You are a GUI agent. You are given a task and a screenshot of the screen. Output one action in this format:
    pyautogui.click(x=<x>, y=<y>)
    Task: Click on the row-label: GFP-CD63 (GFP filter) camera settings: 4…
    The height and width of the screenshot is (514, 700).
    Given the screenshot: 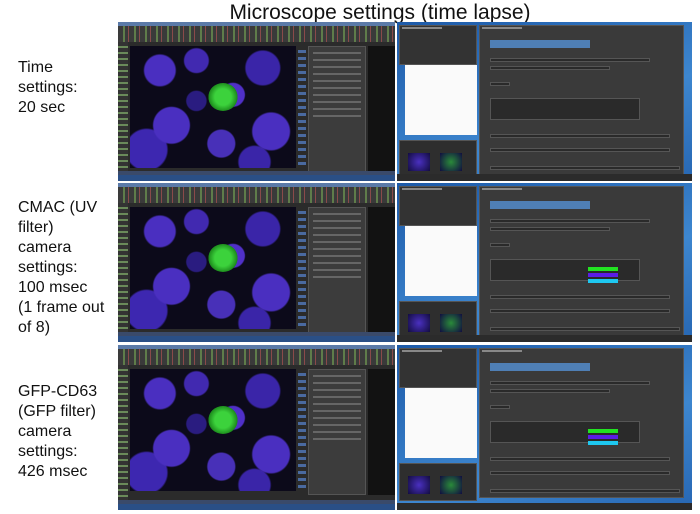 What is the action you would take?
    pyautogui.click(x=58, y=431)
    